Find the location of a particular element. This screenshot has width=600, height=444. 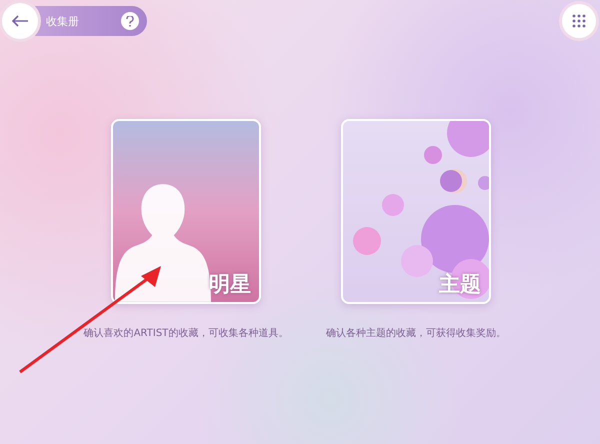

grid-icon is located at coordinates (579, 21).